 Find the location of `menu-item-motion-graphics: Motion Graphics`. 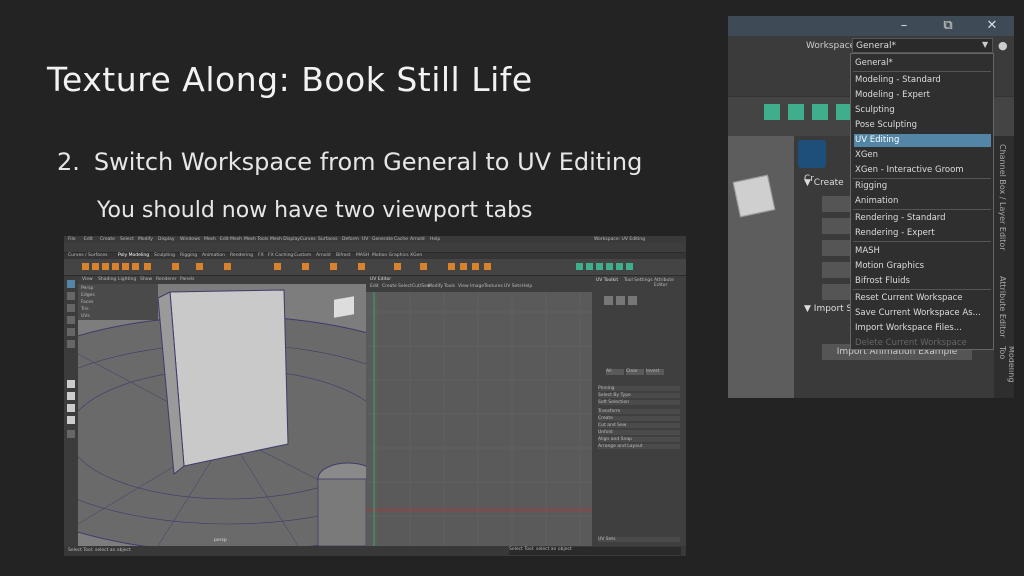

menu-item-motion-graphics: Motion Graphics is located at coordinates (889, 266).